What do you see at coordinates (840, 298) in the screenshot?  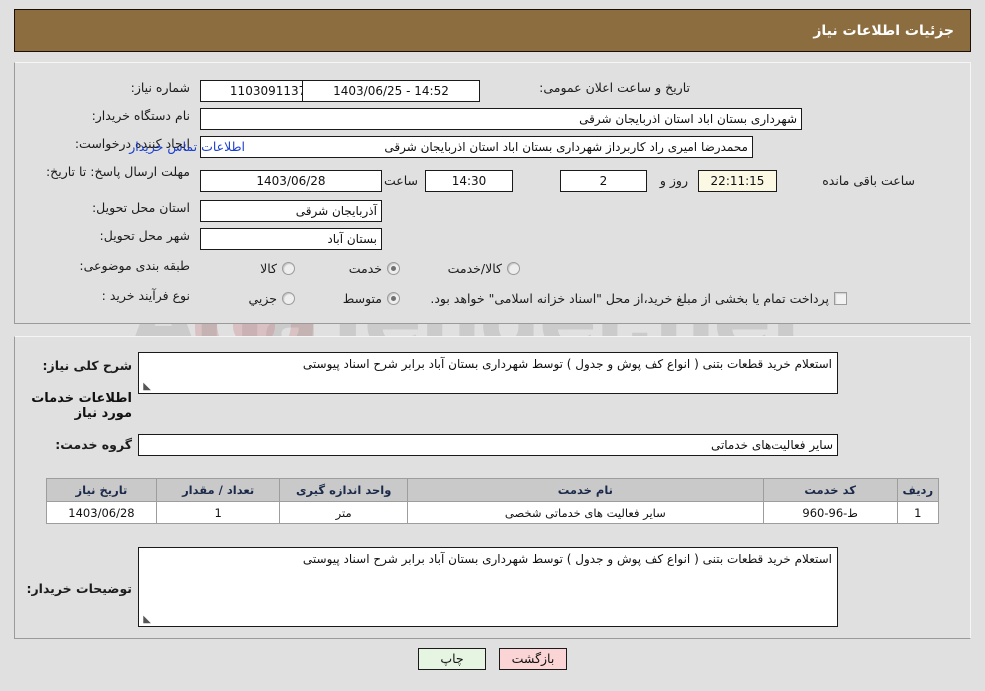 I see `treasury-note-checkbox` at bounding box center [840, 298].